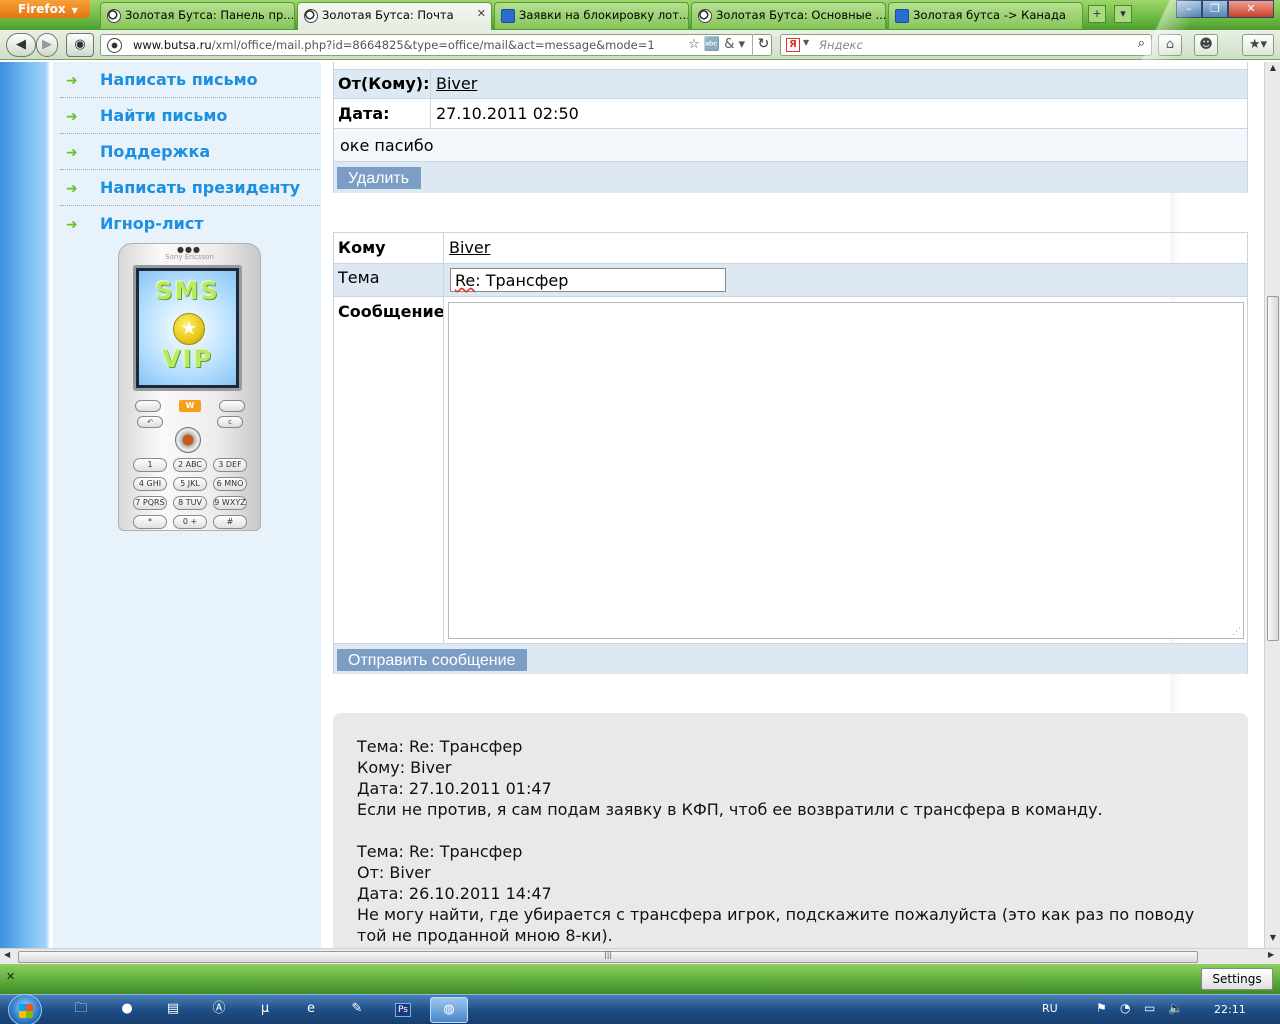 This screenshot has width=1280, height=1024. I want to click on home-icon: ⌂, so click(1170, 45).